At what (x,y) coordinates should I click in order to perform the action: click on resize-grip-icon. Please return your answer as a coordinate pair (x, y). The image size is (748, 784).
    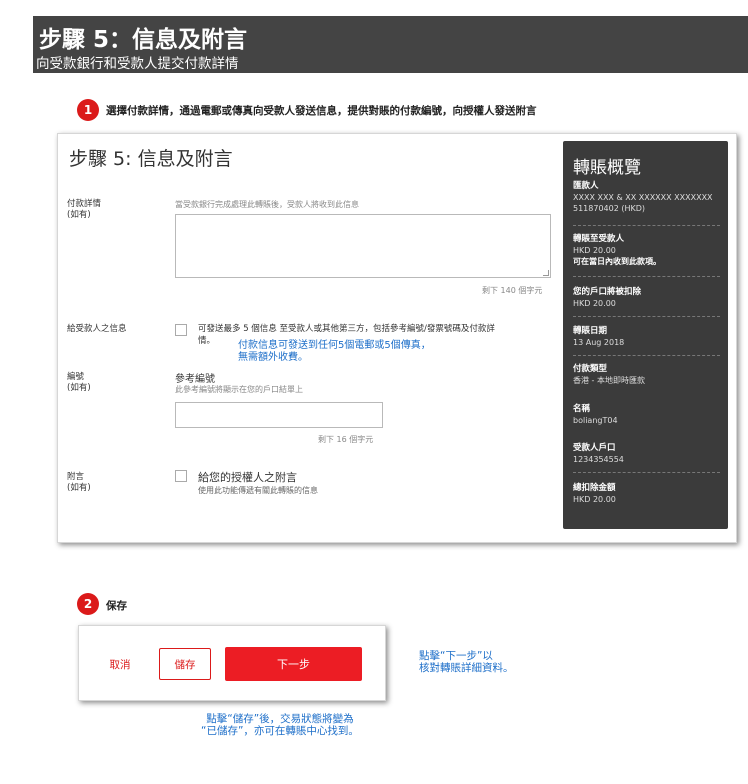
    Looking at the image, I should click on (546, 273).